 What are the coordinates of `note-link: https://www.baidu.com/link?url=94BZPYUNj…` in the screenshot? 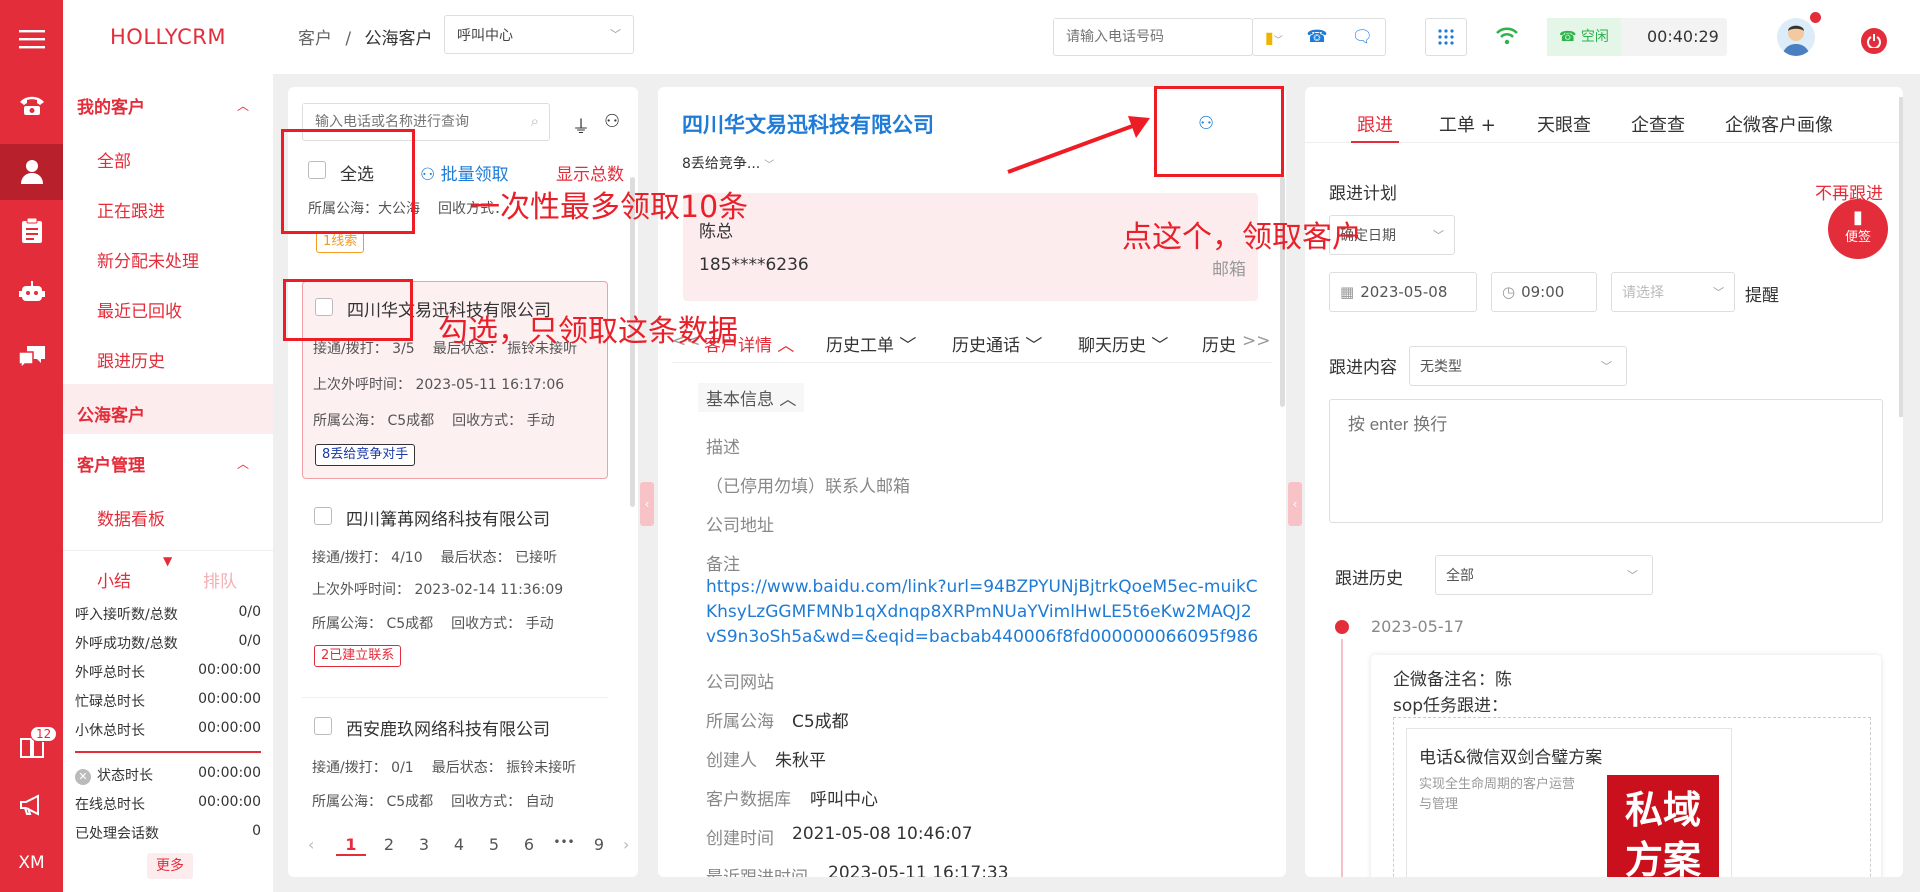 It's located at (982, 612).